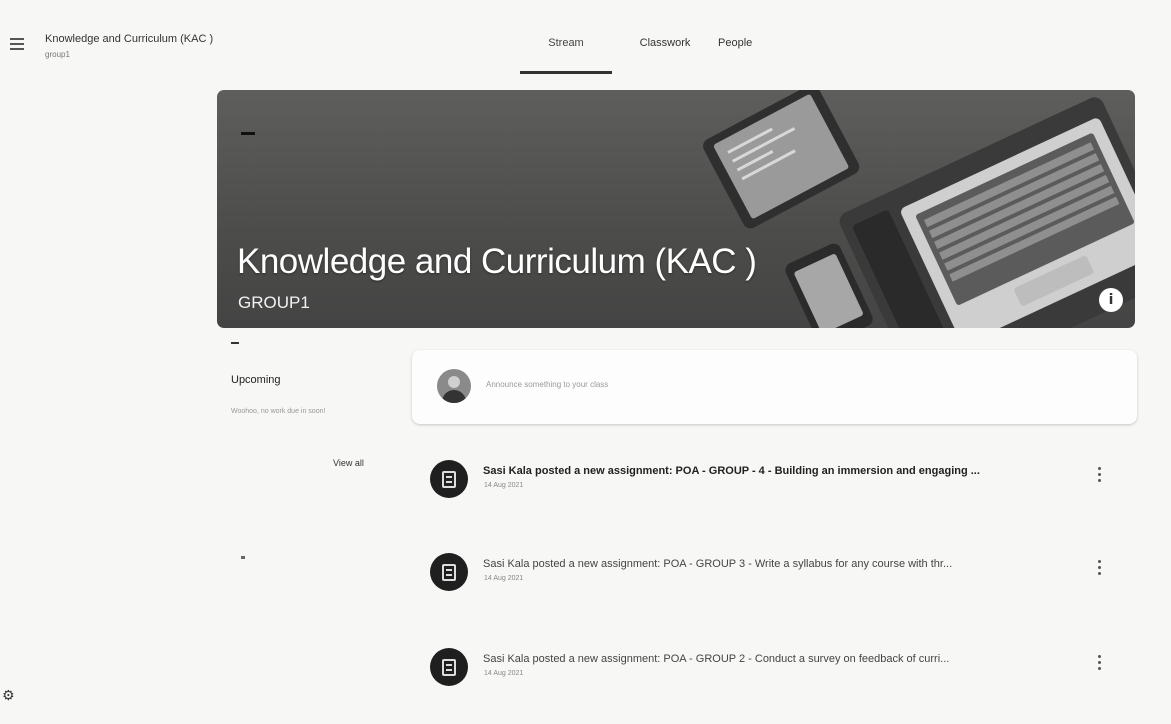  What do you see at coordinates (665, 49) in the screenshot?
I see `tab-classwork: Classwork` at bounding box center [665, 49].